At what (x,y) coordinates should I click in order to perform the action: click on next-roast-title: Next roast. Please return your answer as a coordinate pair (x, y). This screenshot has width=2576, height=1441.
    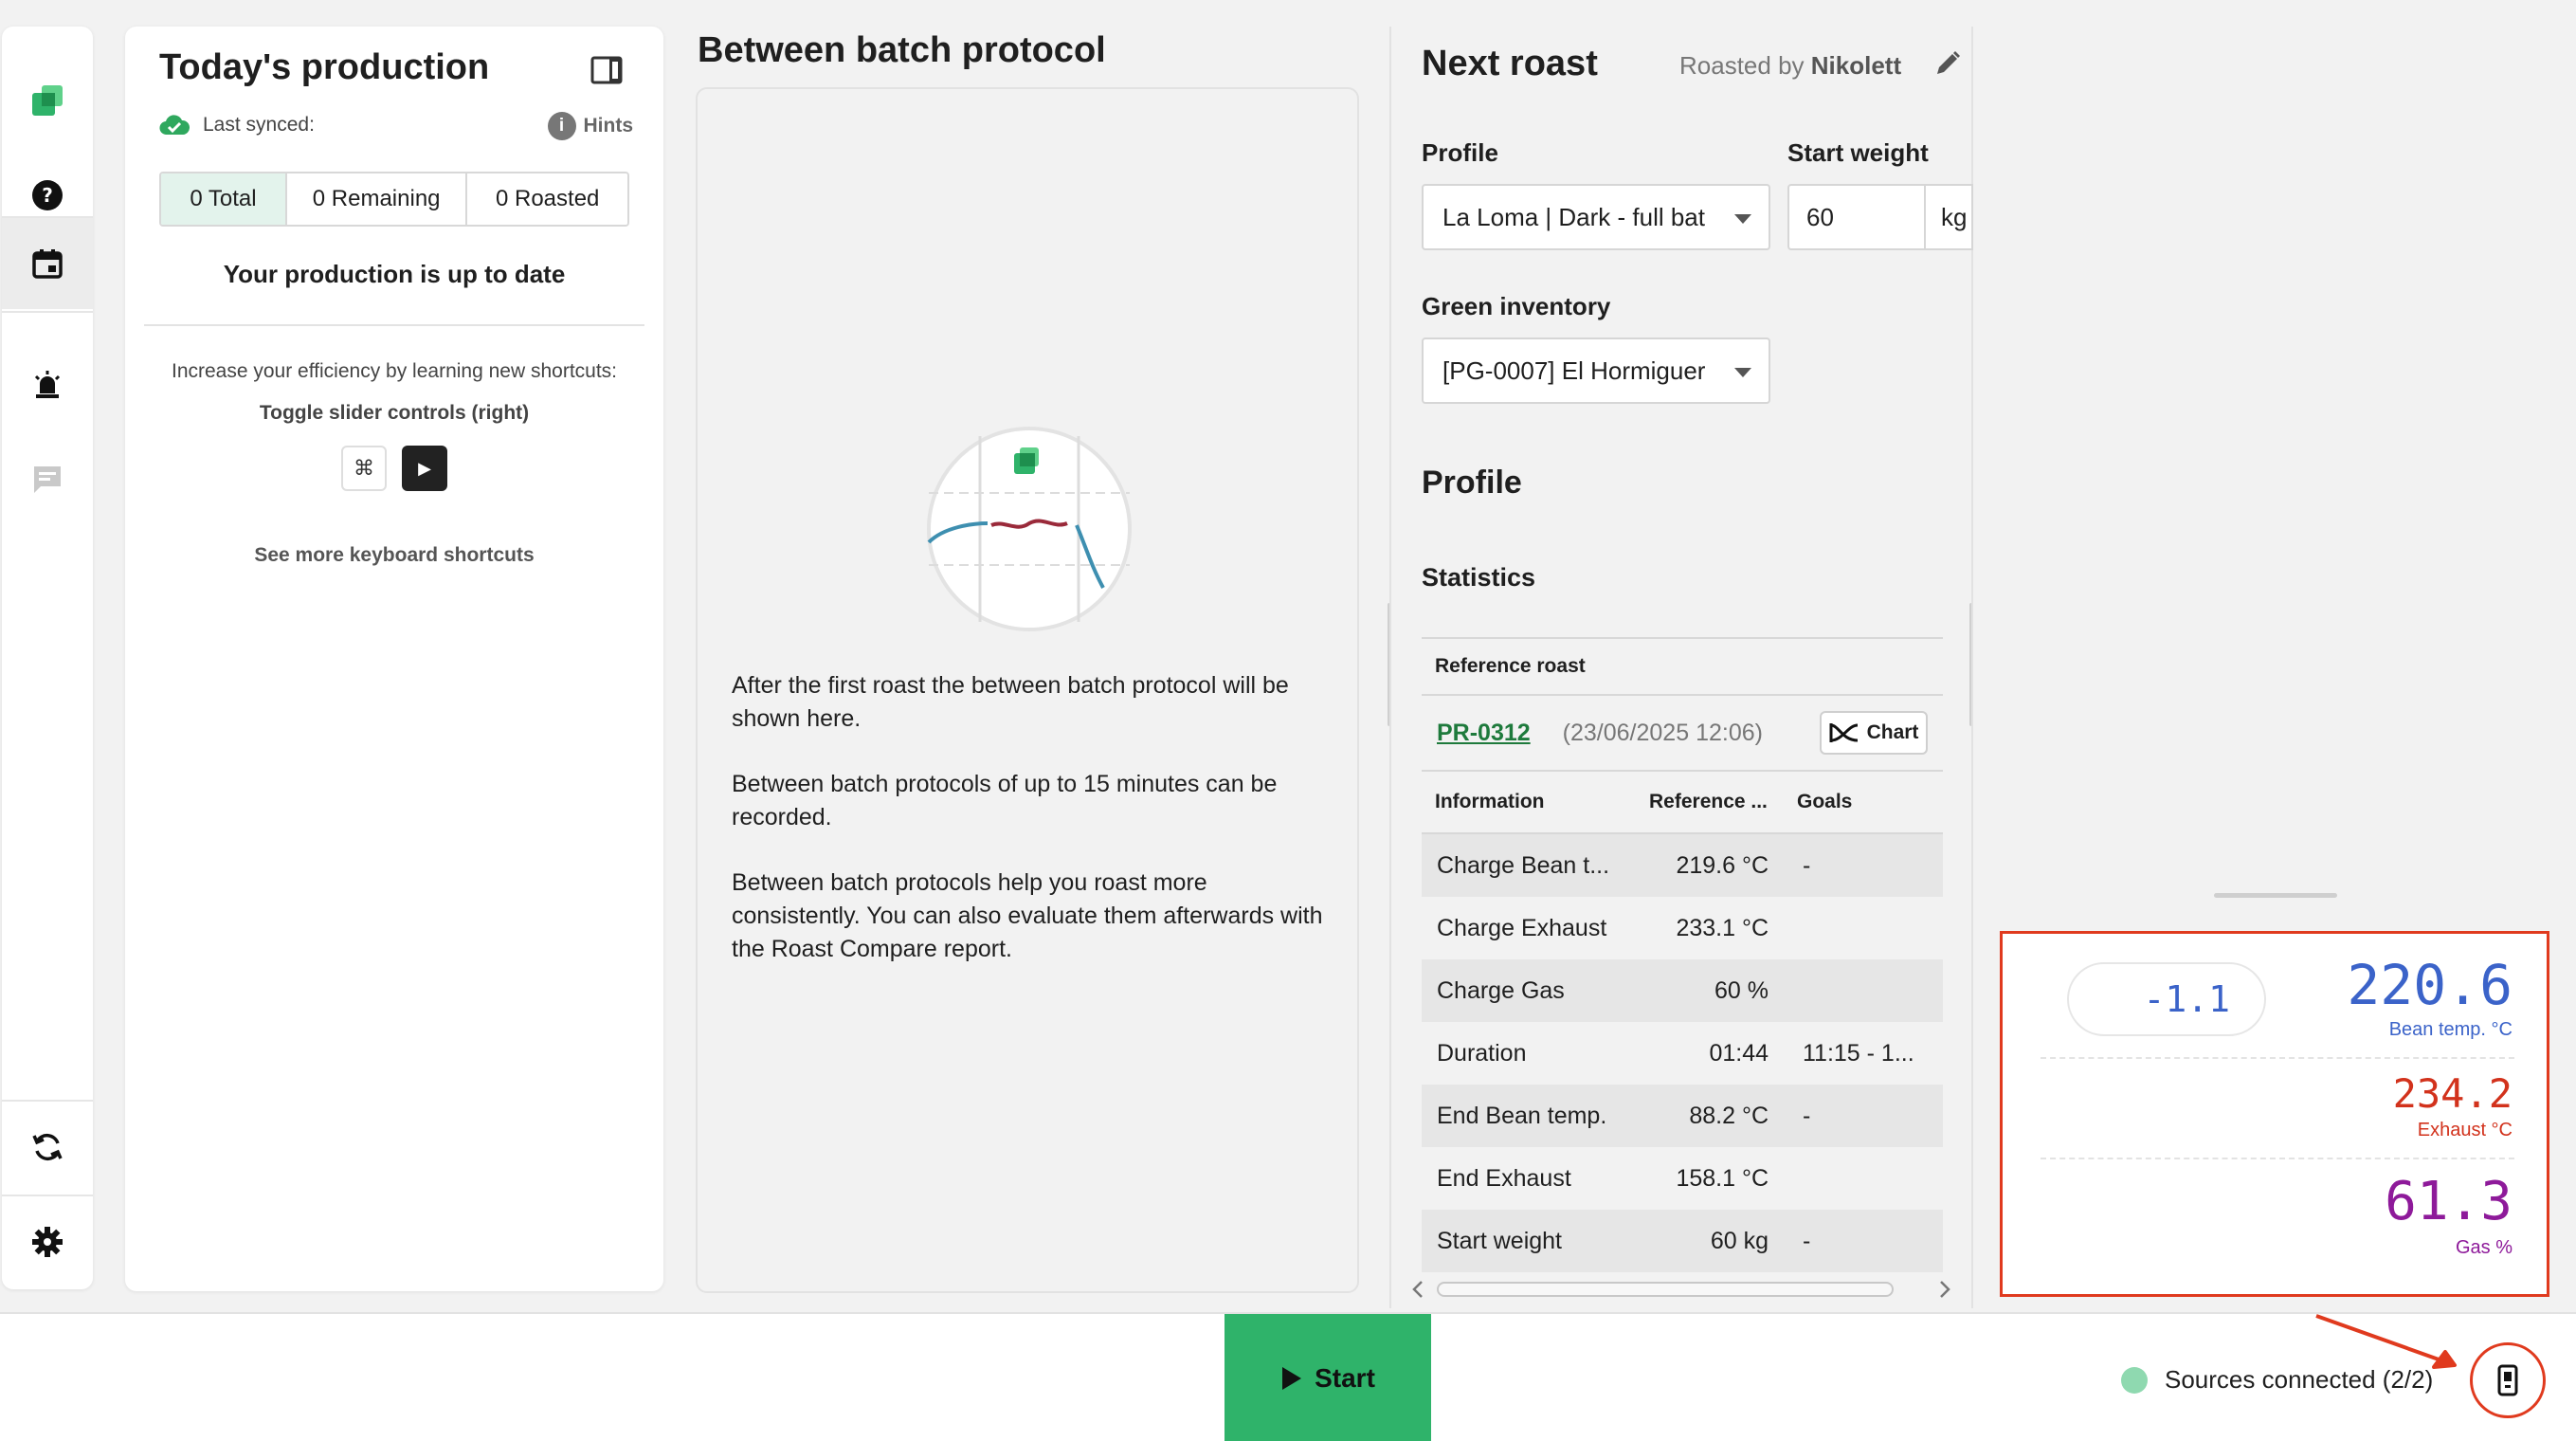
    Looking at the image, I should click on (1510, 64).